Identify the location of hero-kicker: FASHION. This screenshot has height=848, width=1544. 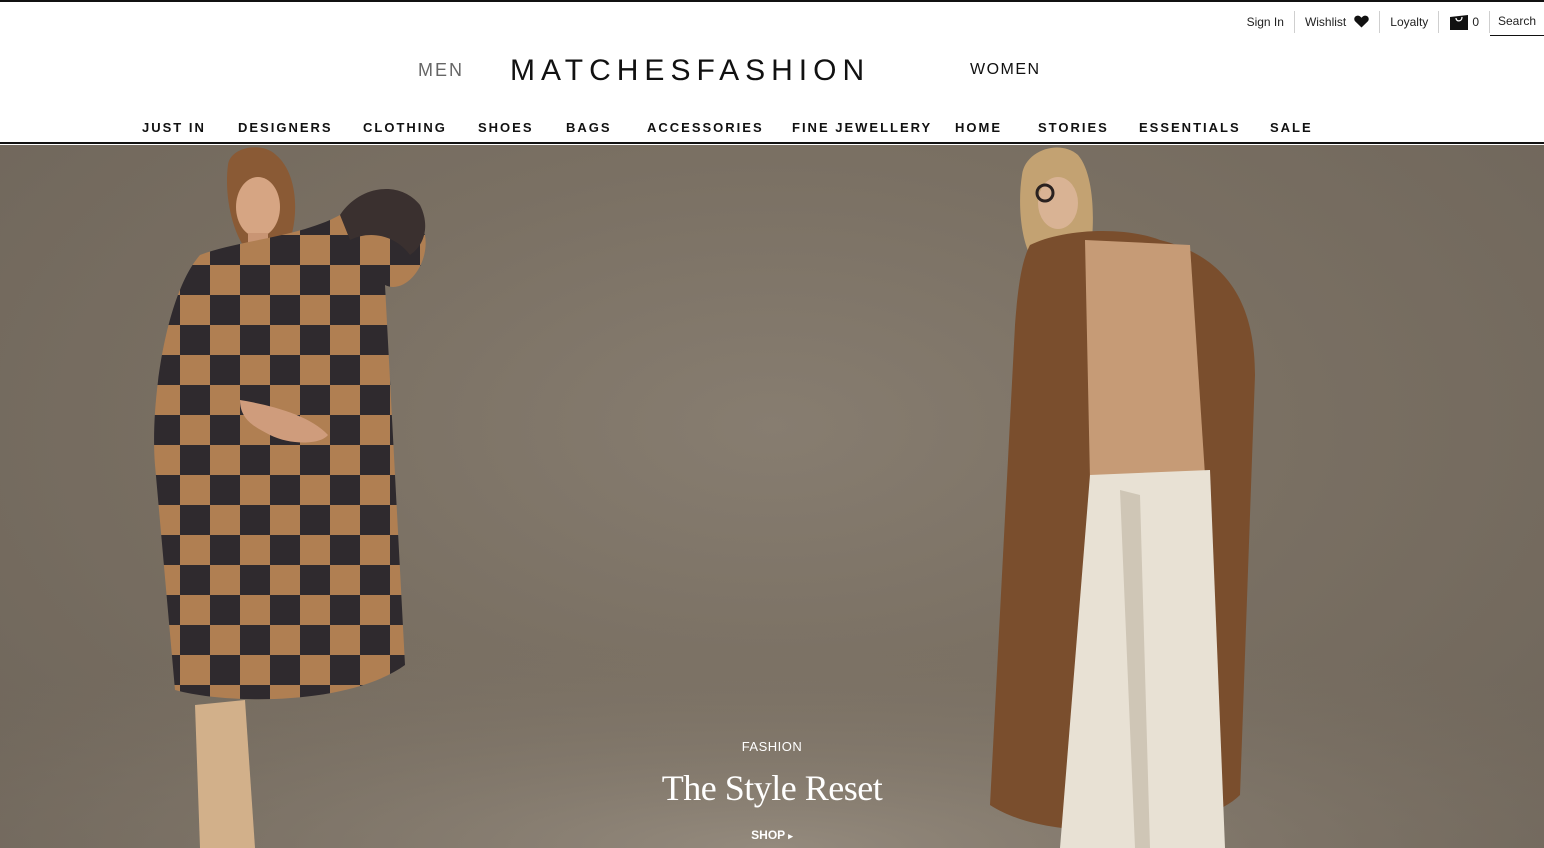
(772, 746).